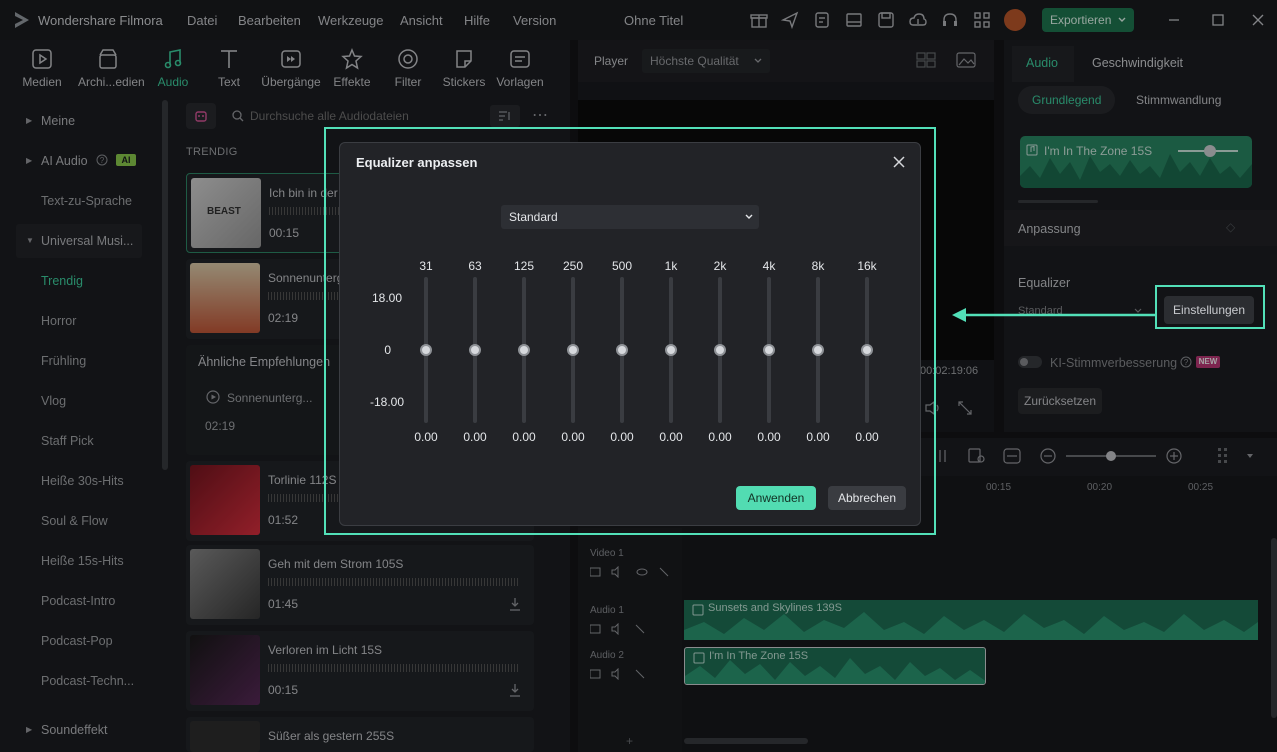  Describe the element at coordinates (386, 298) in the screenshot. I see `db-max-label: 18.00` at that location.